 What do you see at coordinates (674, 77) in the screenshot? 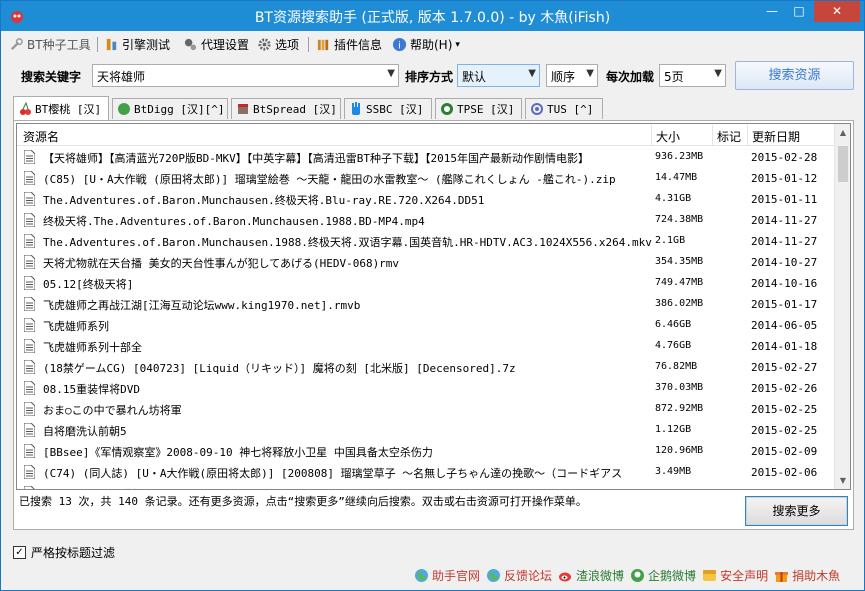
I see `per-load-value: 5页` at bounding box center [674, 77].